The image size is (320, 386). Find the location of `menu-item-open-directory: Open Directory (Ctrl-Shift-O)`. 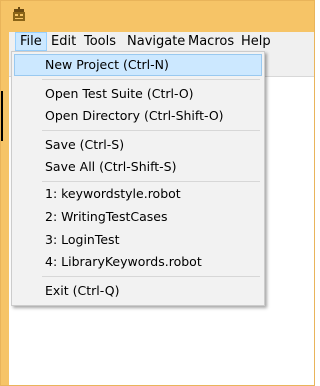

menu-item-open-directory: Open Directory (Ctrl-Shift-O) is located at coordinates (138, 116).